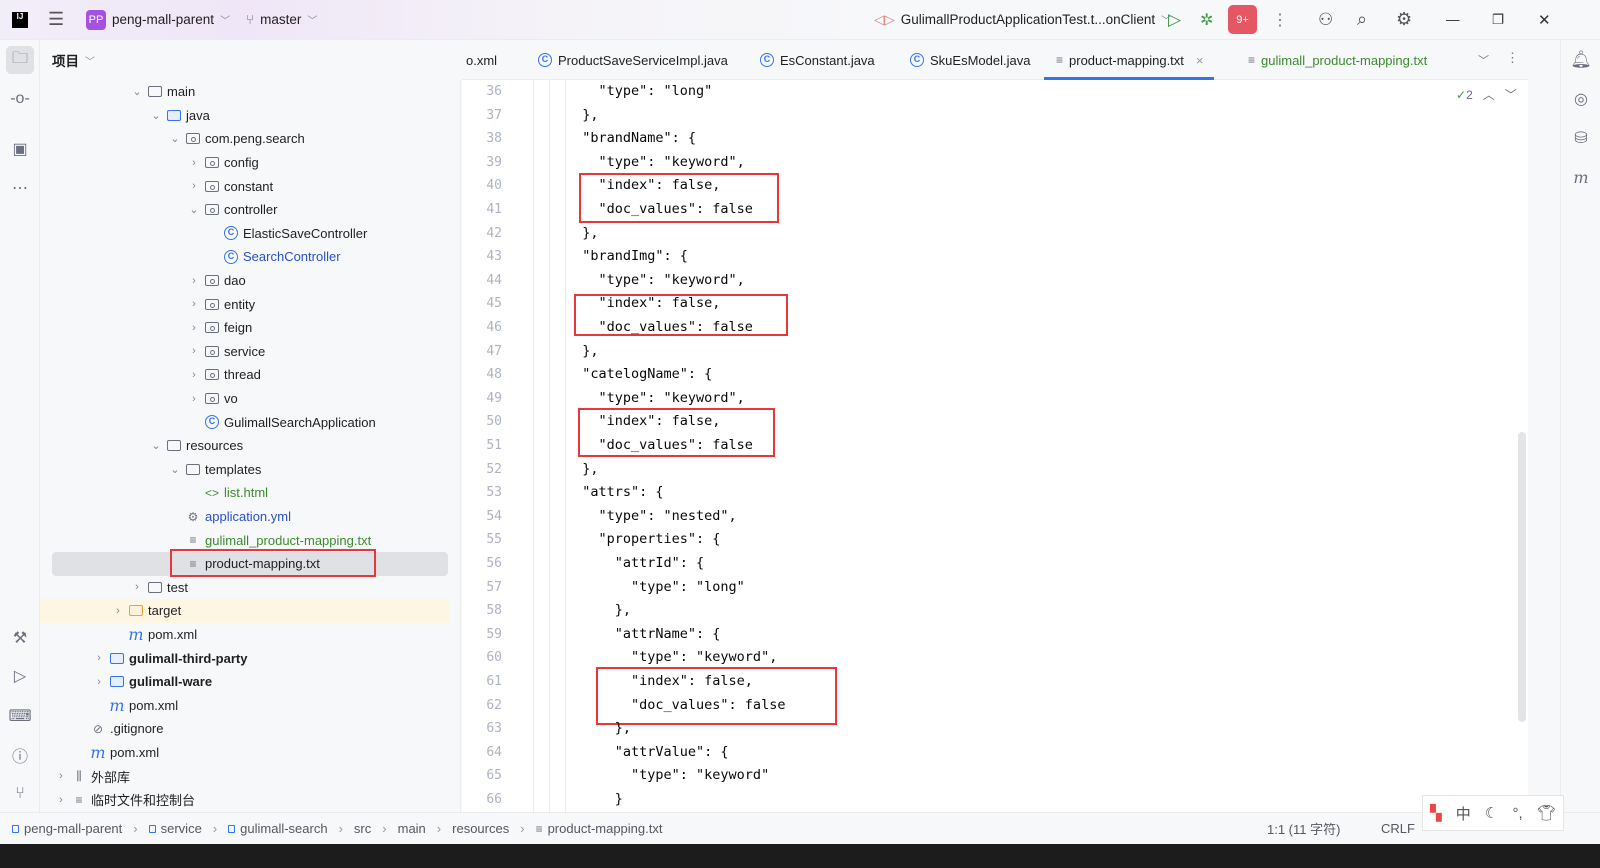 The height and width of the screenshot is (868, 1600). What do you see at coordinates (1200, 60) in the screenshot?
I see `close-tab-icon: ×` at bounding box center [1200, 60].